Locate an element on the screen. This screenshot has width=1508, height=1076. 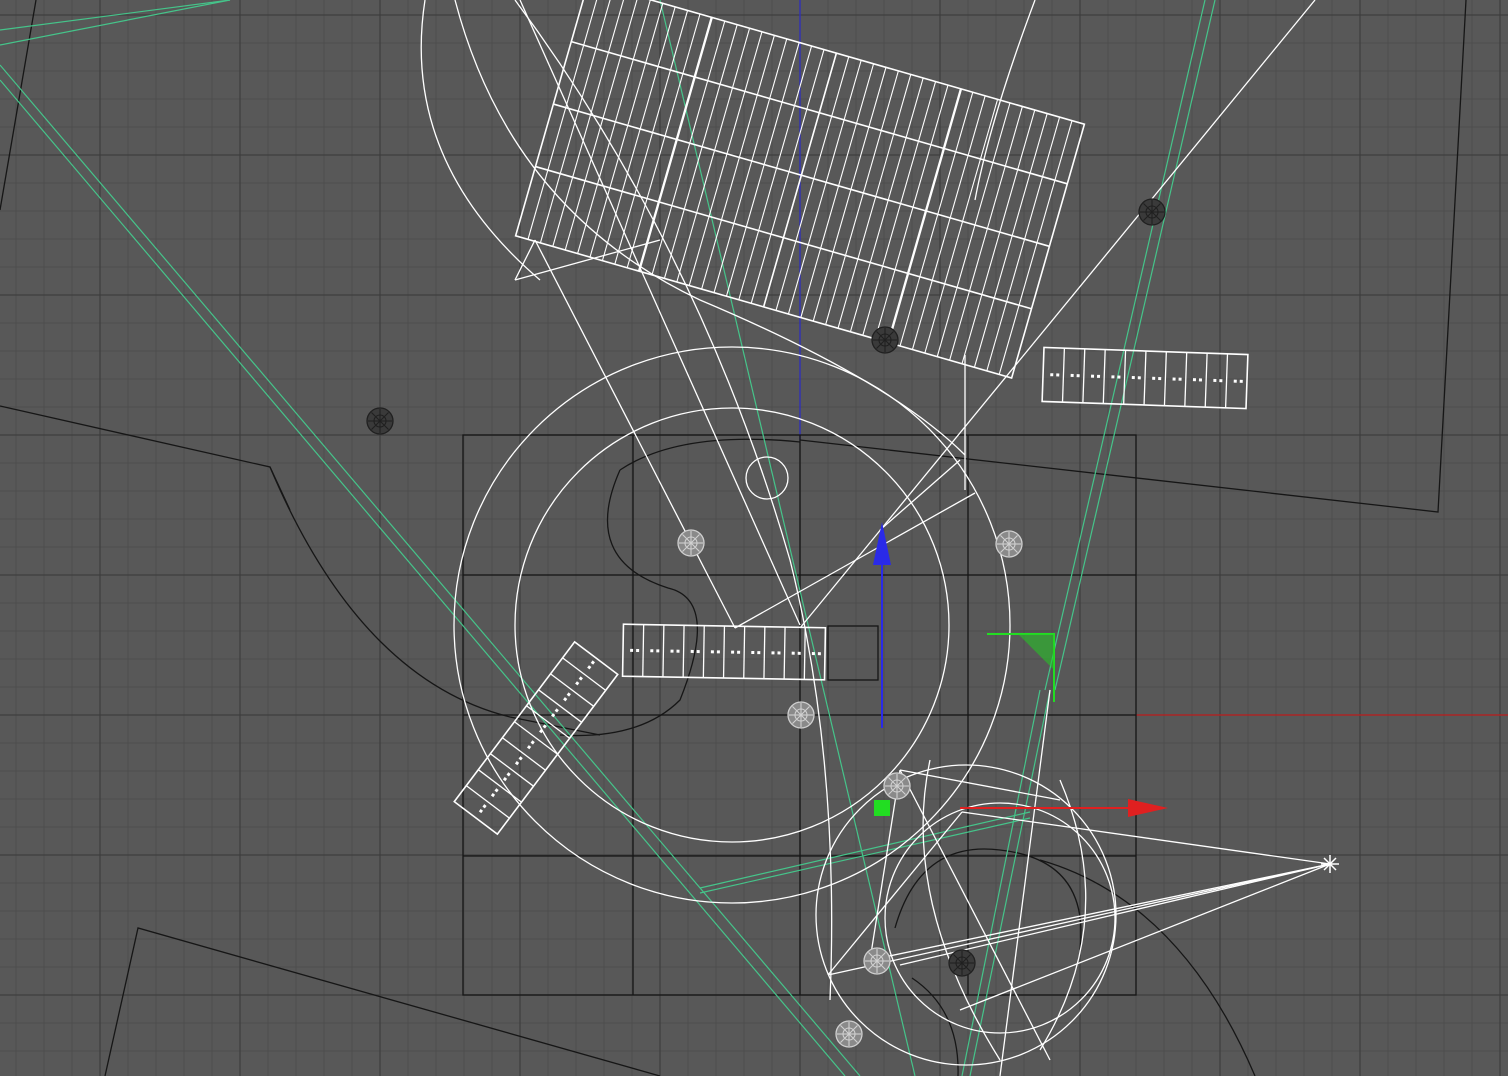
outline-bottom-panel is located at coordinates (382, 1001).